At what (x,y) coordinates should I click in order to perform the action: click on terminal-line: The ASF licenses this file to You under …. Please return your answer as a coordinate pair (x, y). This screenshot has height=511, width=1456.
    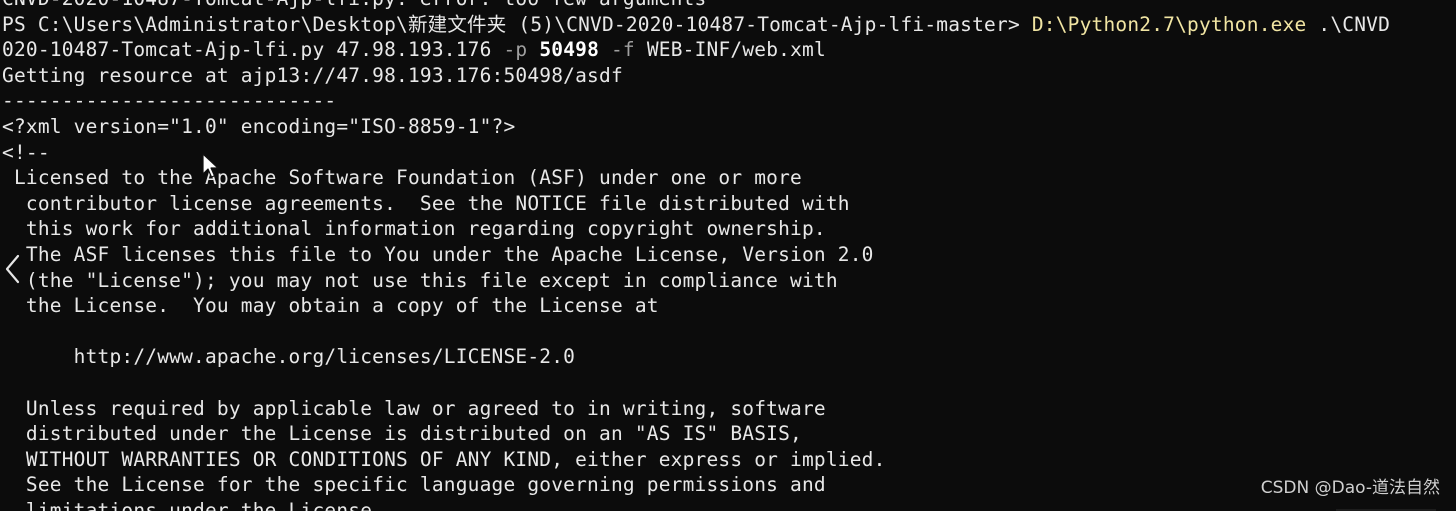
    Looking at the image, I should click on (729, 255).